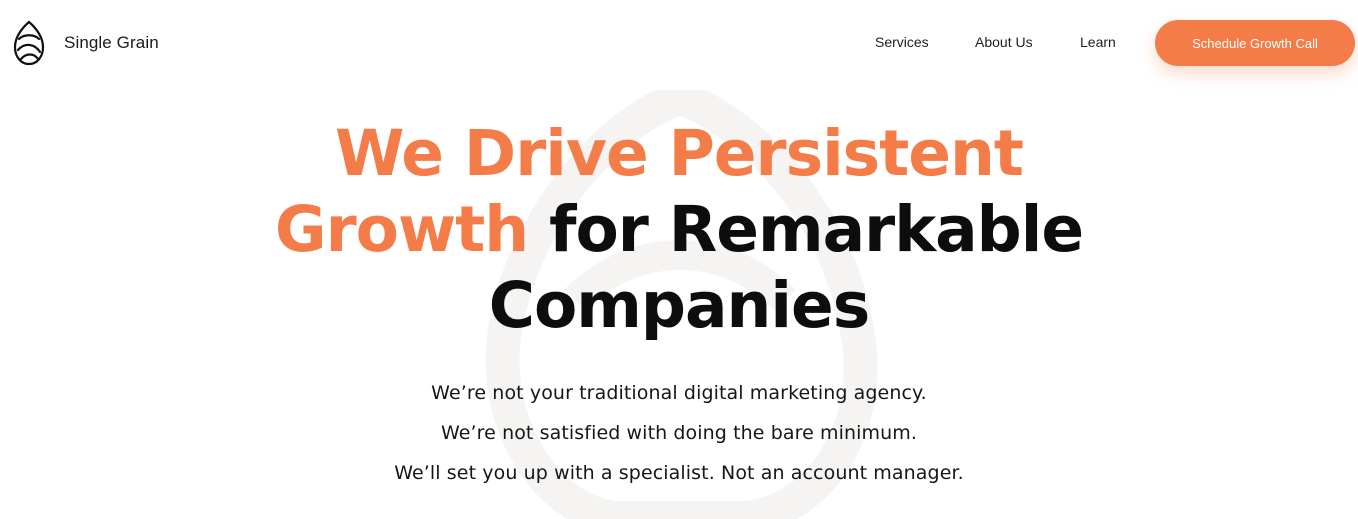 This screenshot has width=1358, height=519. What do you see at coordinates (1255, 43) in the screenshot?
I see `schedule-growth-call-button: Schedule Growth Call` at bounding box center [1255, 43].